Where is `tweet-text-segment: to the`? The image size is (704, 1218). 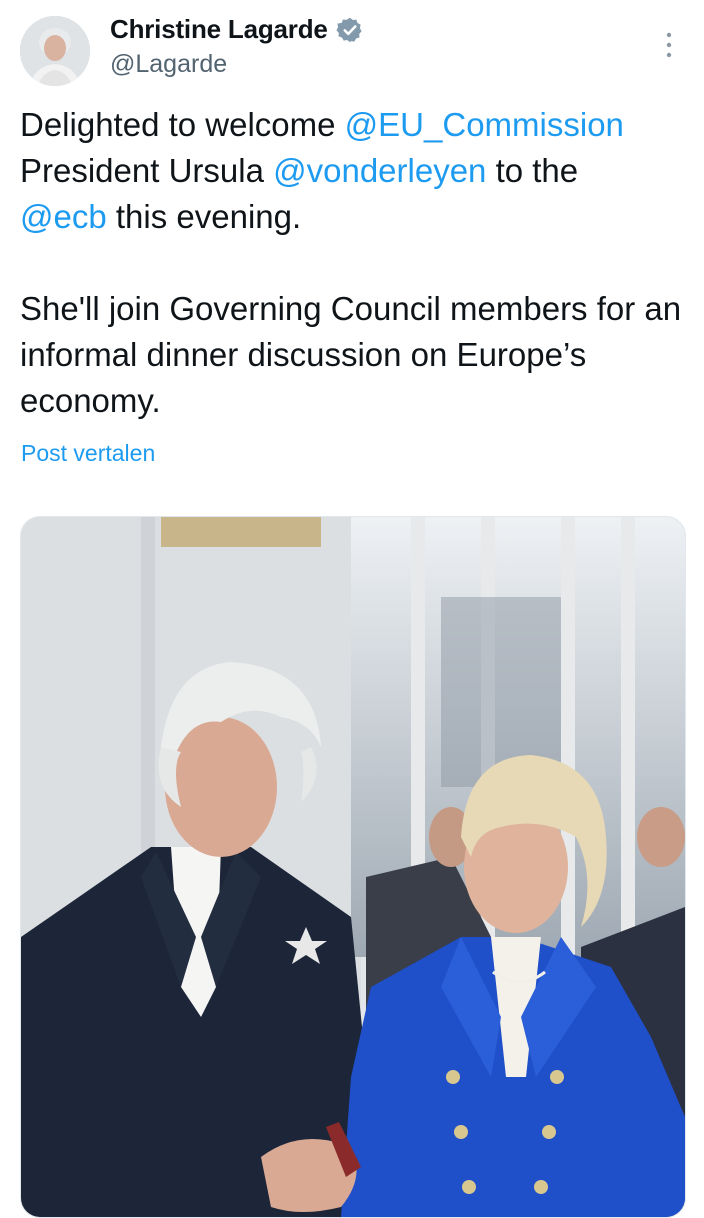
tweet-text-segment: to the is located at coordinates (532, 170).